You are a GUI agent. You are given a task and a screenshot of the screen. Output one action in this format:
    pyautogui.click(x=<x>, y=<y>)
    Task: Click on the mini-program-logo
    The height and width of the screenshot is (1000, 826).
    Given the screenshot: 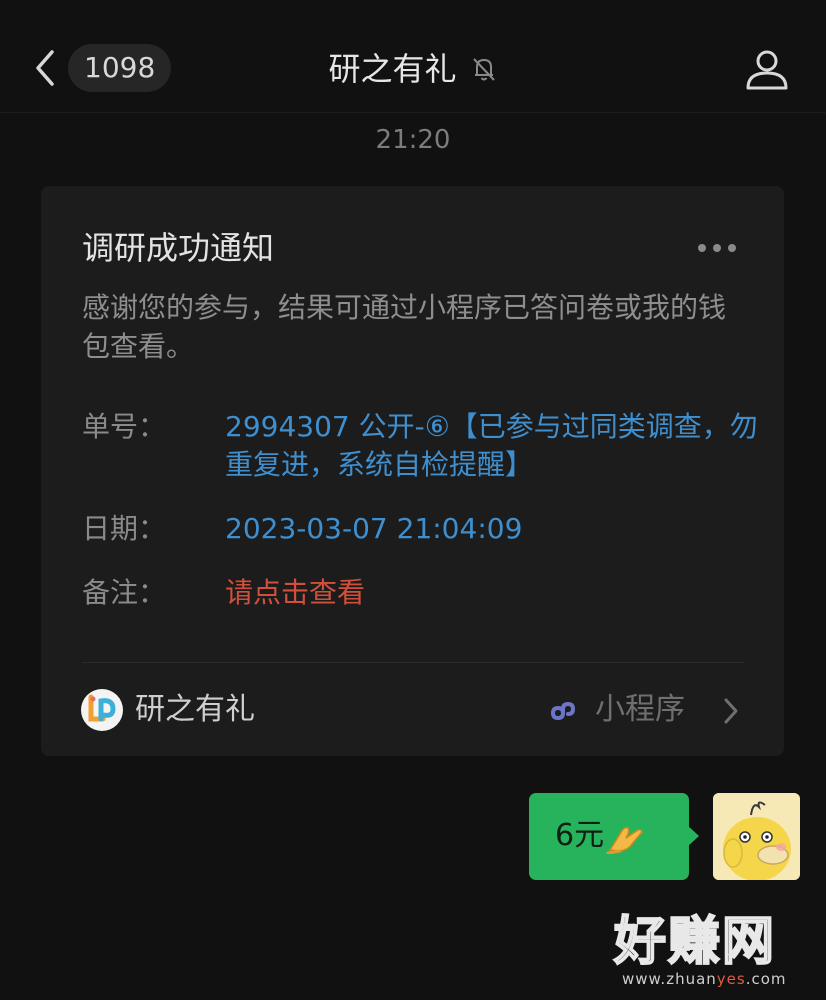 What is the action you would take?
    pyautogui.click(x=102, y=710)
    